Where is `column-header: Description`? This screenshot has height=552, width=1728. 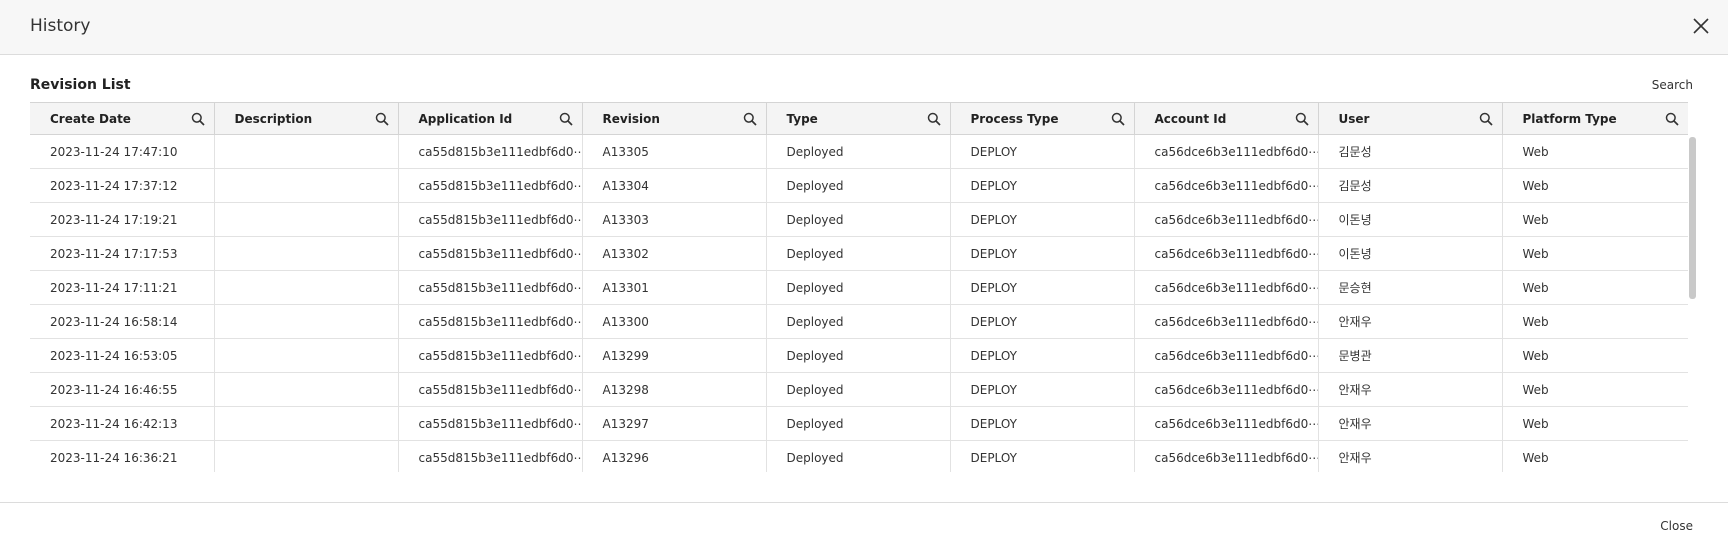 column-header: Description is located at coordinates (306, 118).